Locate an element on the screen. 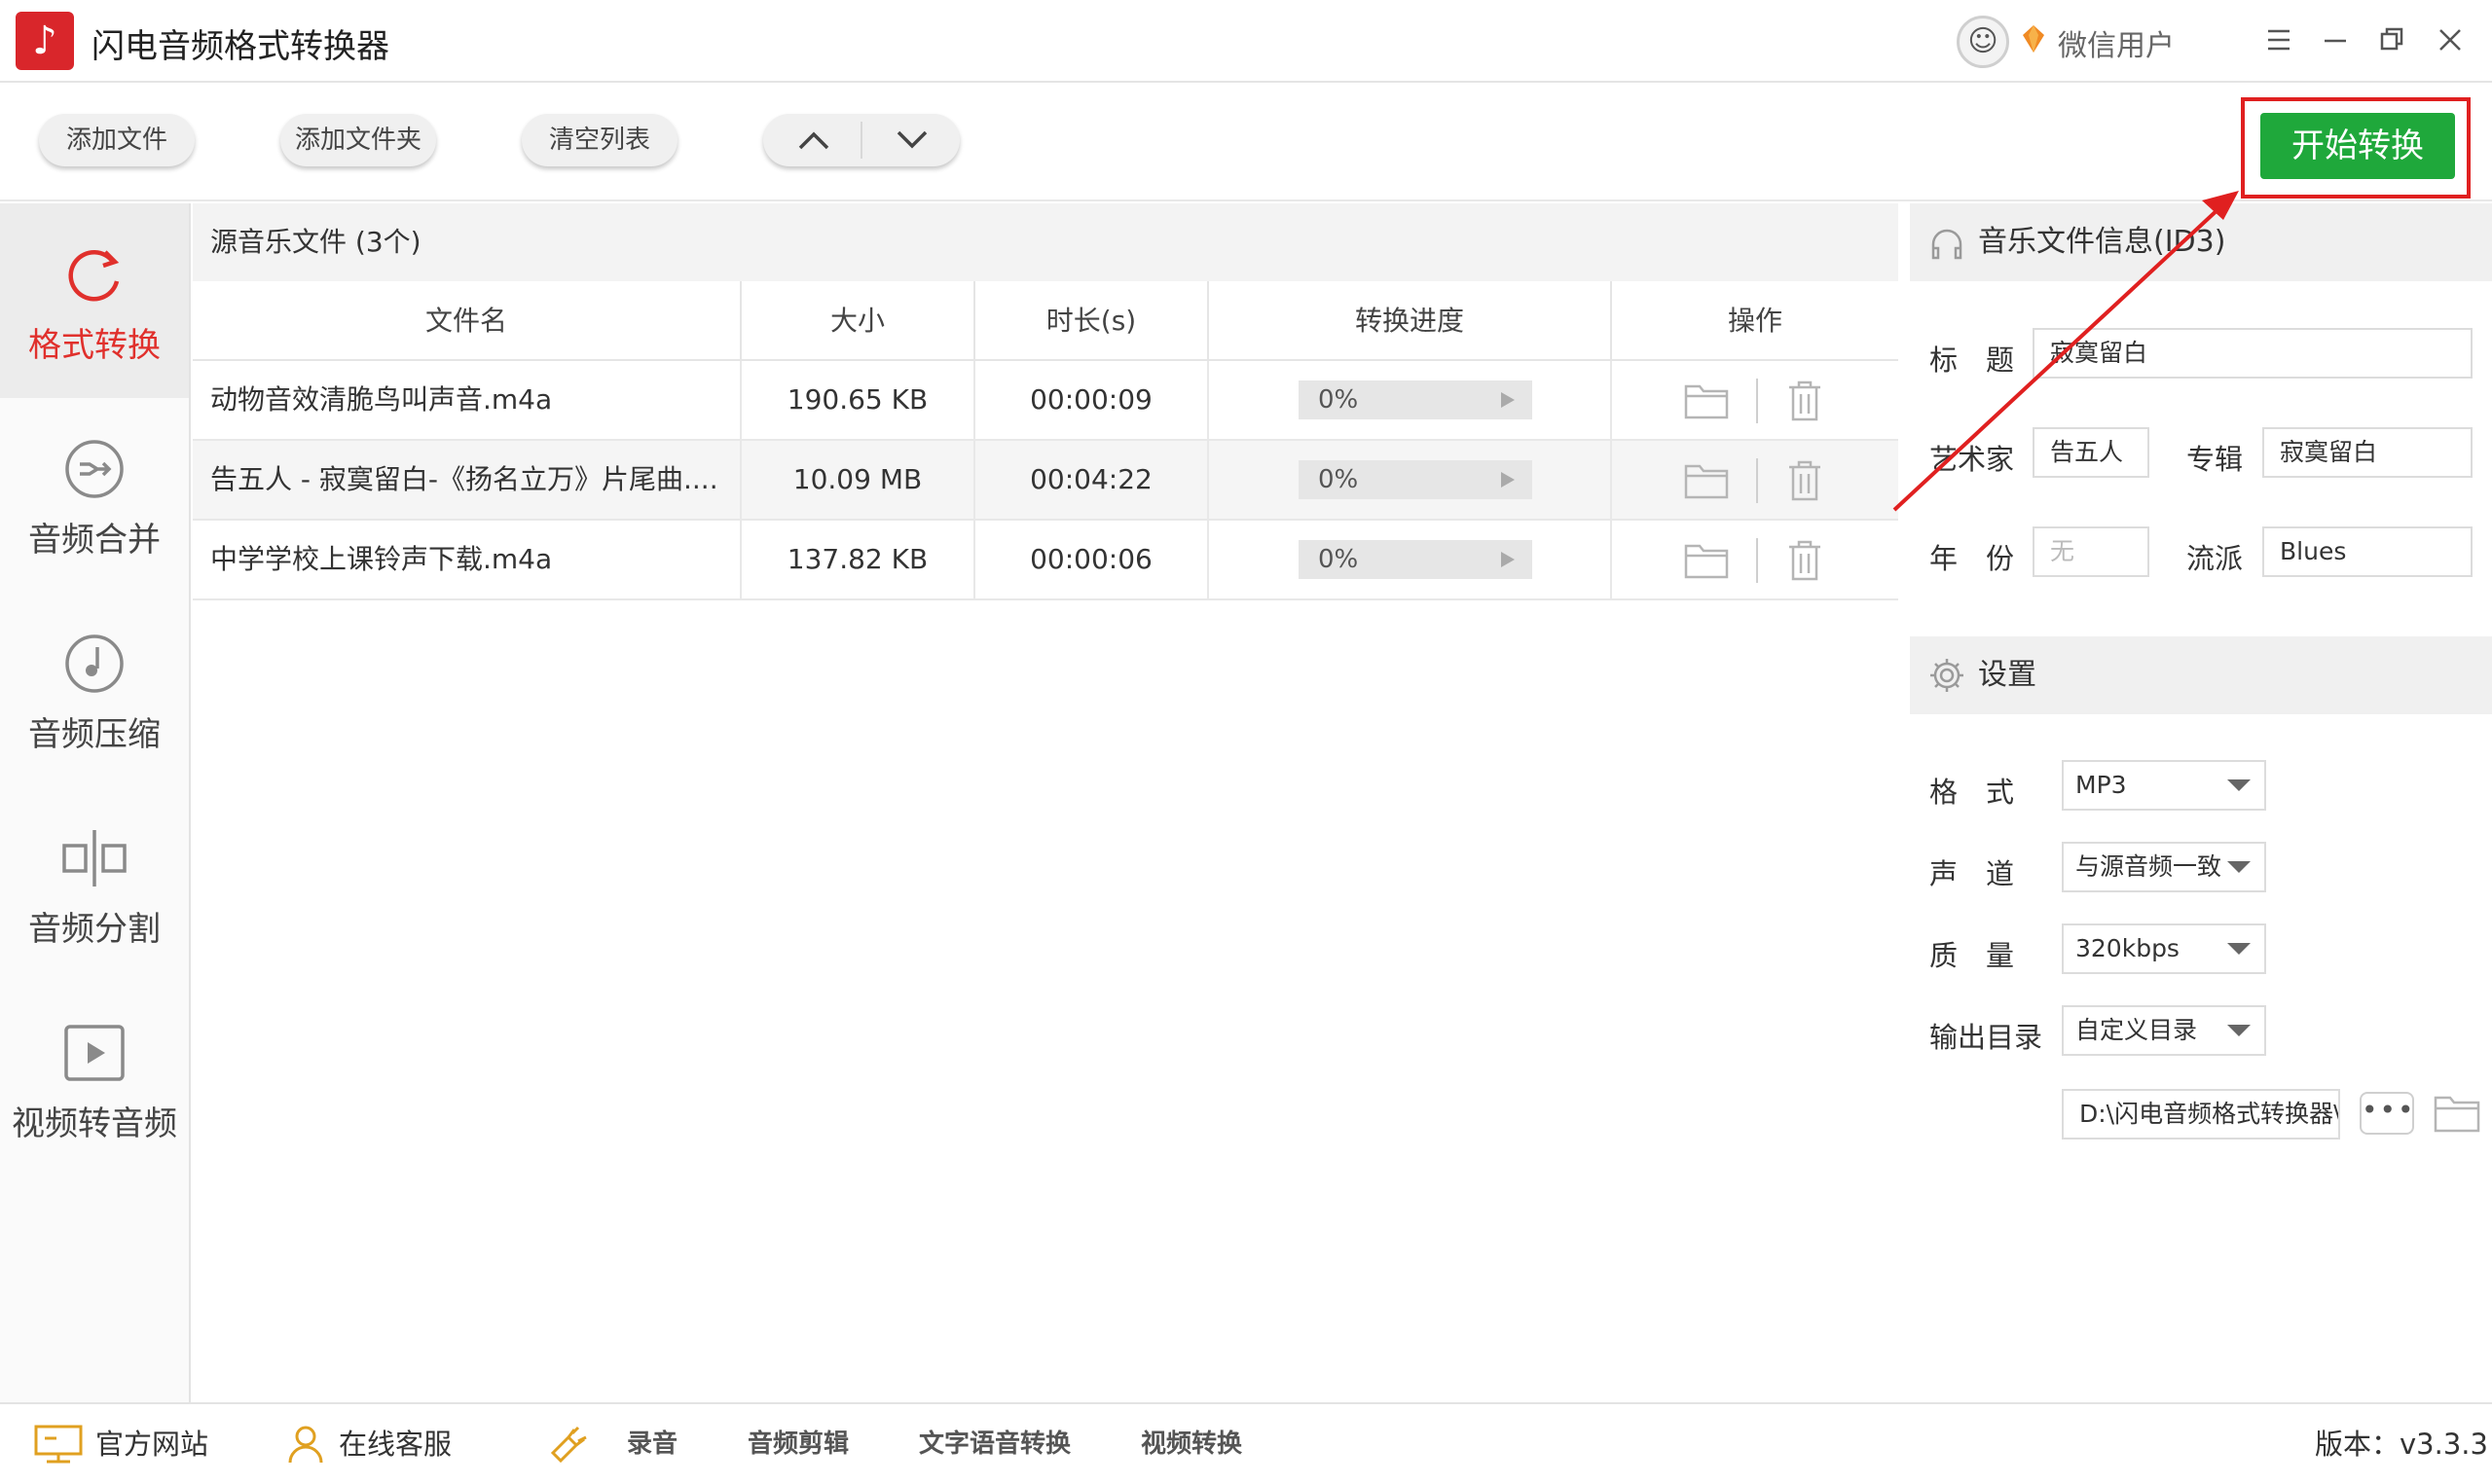 The width and height of the screenshot is (2492, 1484). sidebar-item-compress: 音频压缩 is located at coordinates (94, 690).